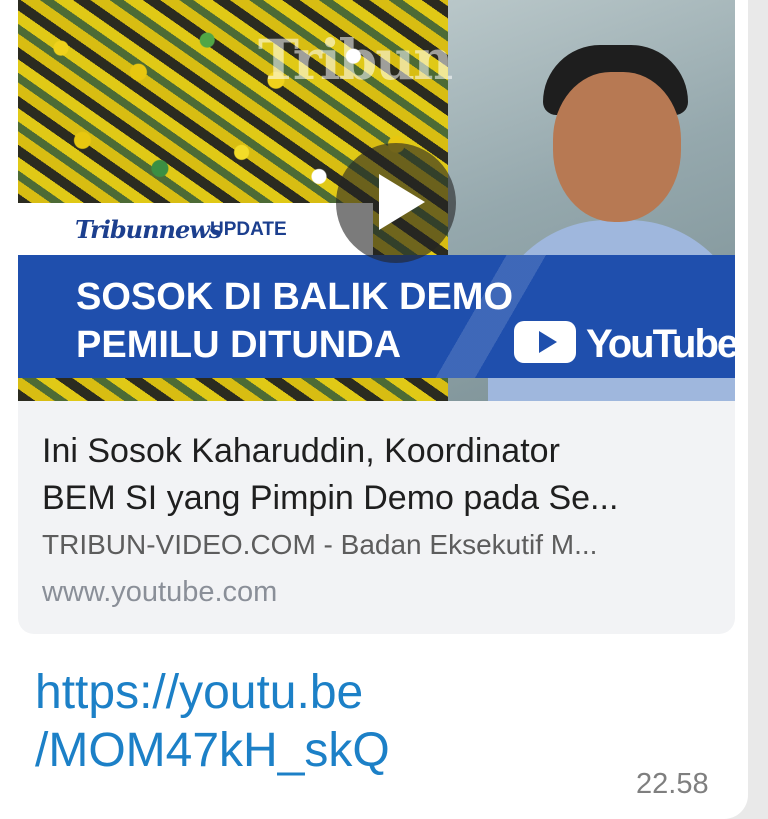 This screenshot has width=768, height=819. Describe the element at coordinates (301, 451) in the screenshot. I see `preview-title-line-1: Ini Sosok Kaharuddin, Koordinator` at that location.